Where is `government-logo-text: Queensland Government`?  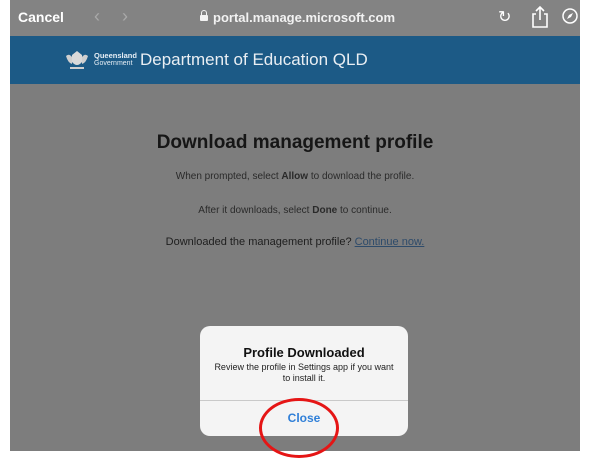
government-logo-text: Queensland Government is located at coordinates (115, 60).